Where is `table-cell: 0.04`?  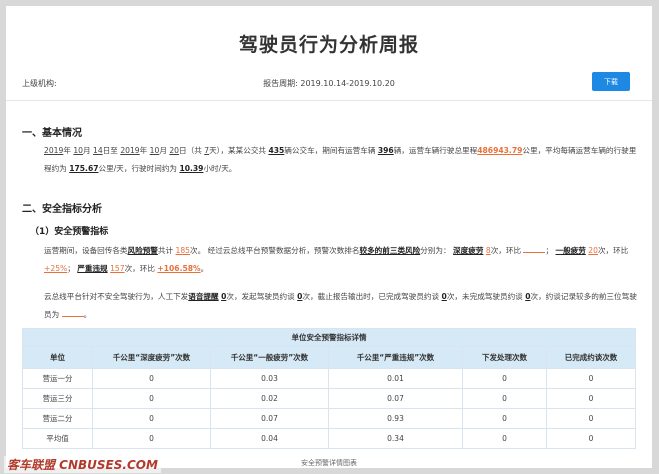
table-cell: 0.04 is located at coordinates (269, 438).